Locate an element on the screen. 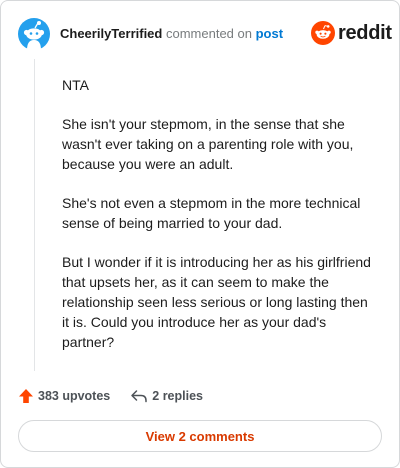 The height and width of the screenshot is (468, 400). replies-count: 2 replies is located at coordinates (177, 396).